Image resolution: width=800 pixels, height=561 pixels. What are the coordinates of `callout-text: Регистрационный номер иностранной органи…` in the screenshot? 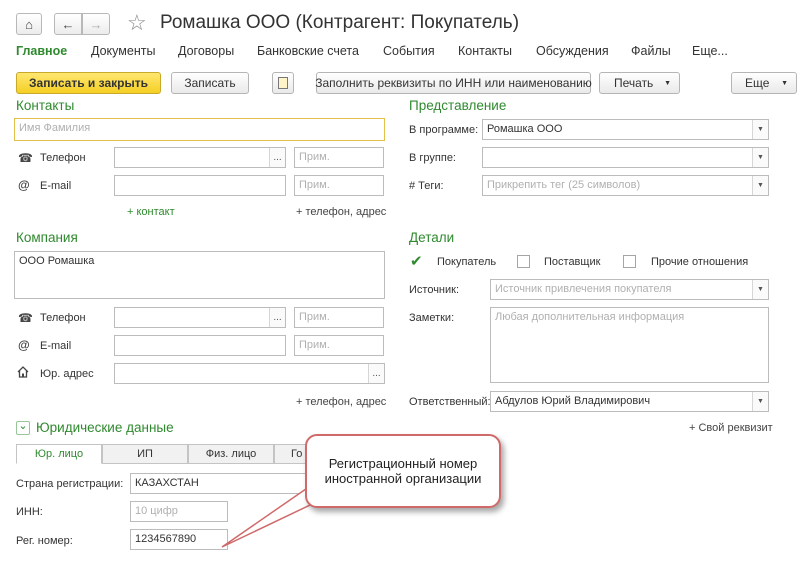 It's located at (403, 471).